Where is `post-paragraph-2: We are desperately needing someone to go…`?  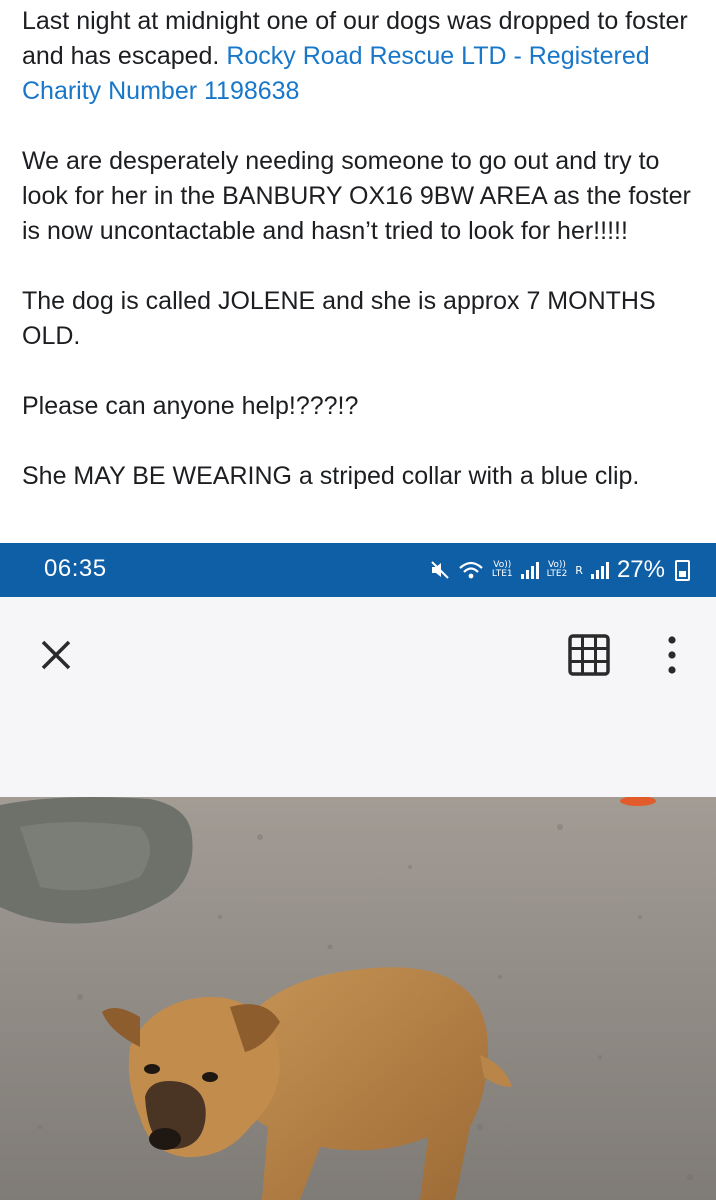 post-paragraph-2: We are desperately needing someone to go… is located at coordinates (356, 196).